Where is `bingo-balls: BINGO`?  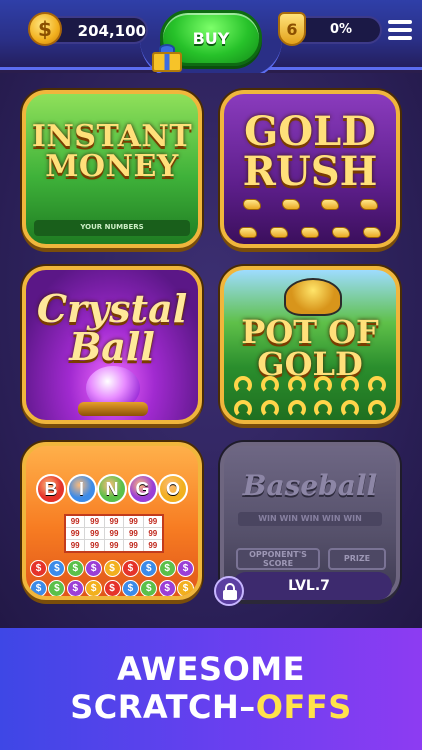 bingo-balls: BINGO is located at coordinates (112, 492).